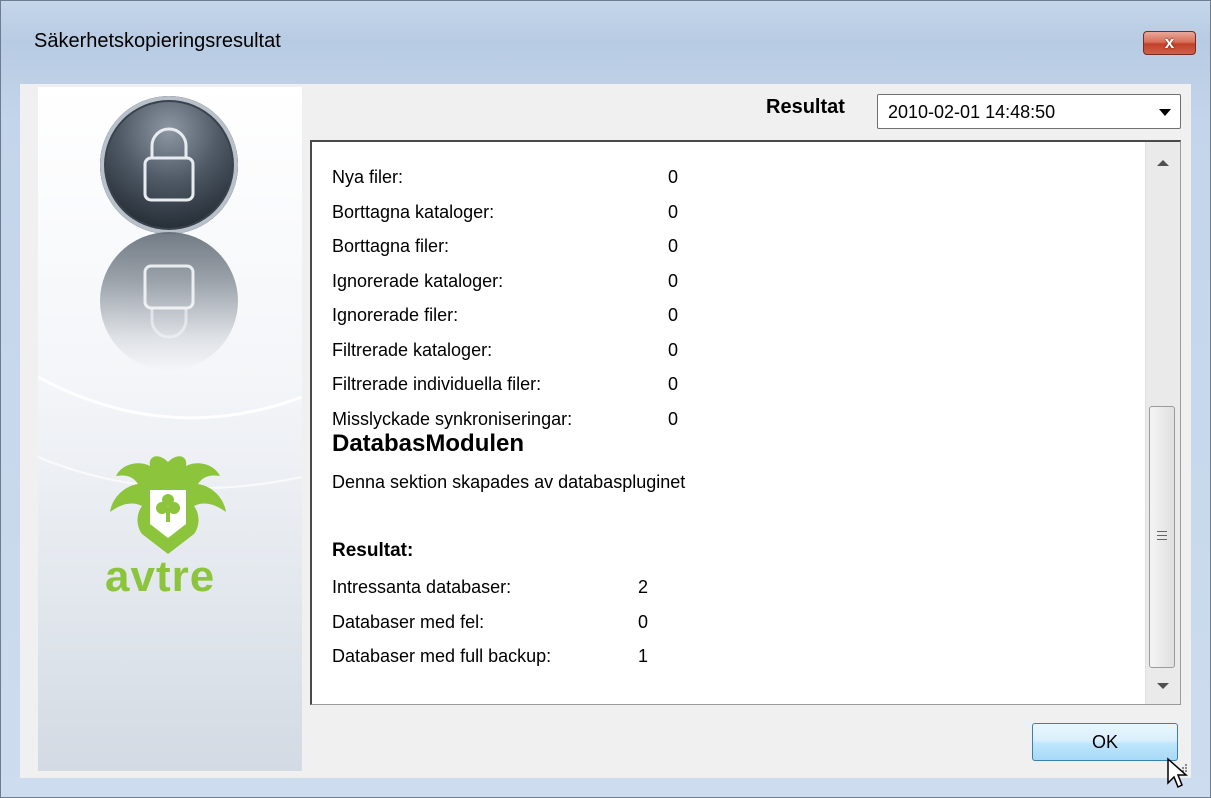 The image size is (1211, 798). What do you see at coordinates (428, 443) in the screenshot?
I see `module-title: DatabasModulen` at bounding box center [428, 443].